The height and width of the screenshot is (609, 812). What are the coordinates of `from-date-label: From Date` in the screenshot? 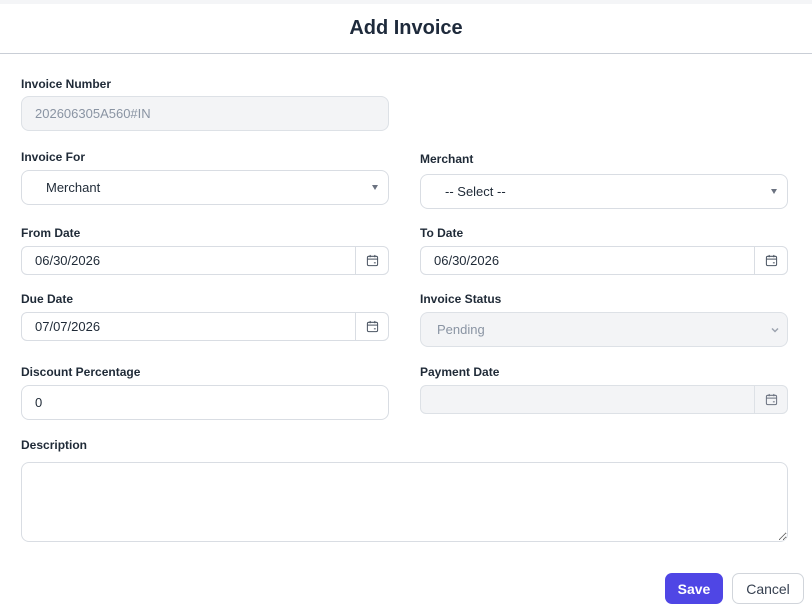 It's located at (51, 233).